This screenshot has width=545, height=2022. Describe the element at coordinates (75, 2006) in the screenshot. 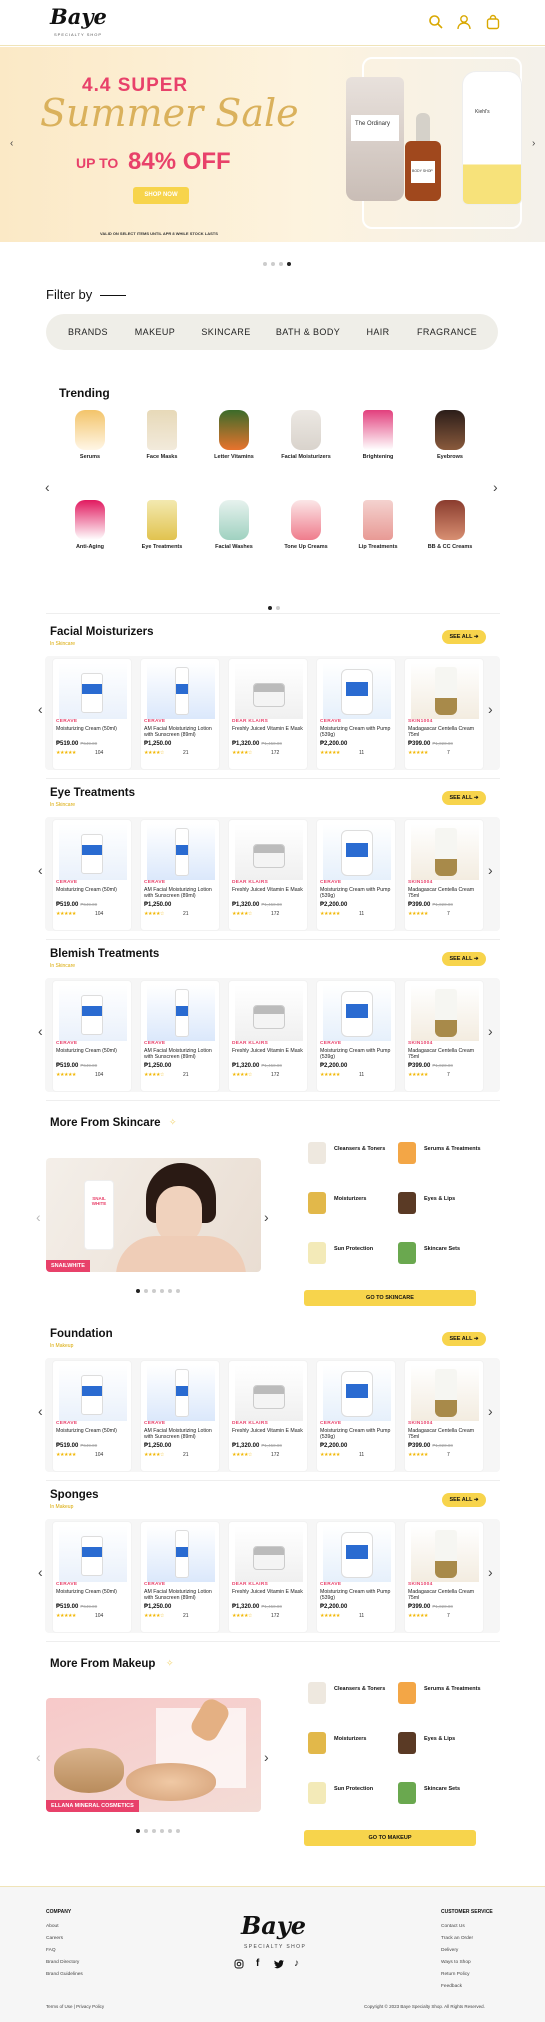

I see `footer-legal: Terms of Use | Privacy Policy` at that location.